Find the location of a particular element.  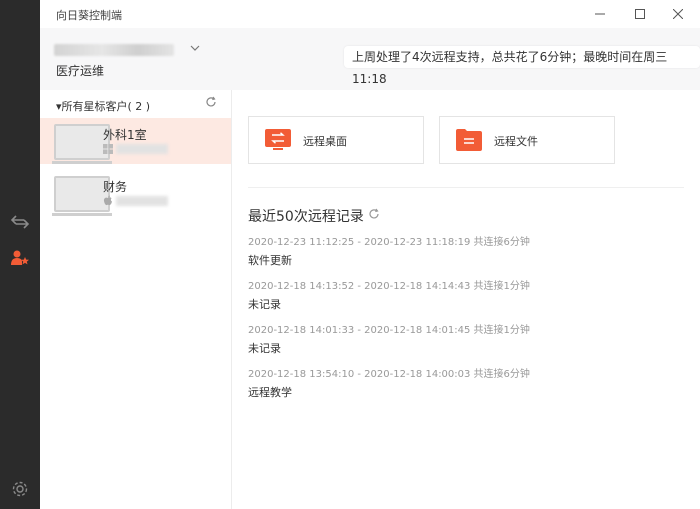

remote-connect-icon is located at coordinates (20, 222).